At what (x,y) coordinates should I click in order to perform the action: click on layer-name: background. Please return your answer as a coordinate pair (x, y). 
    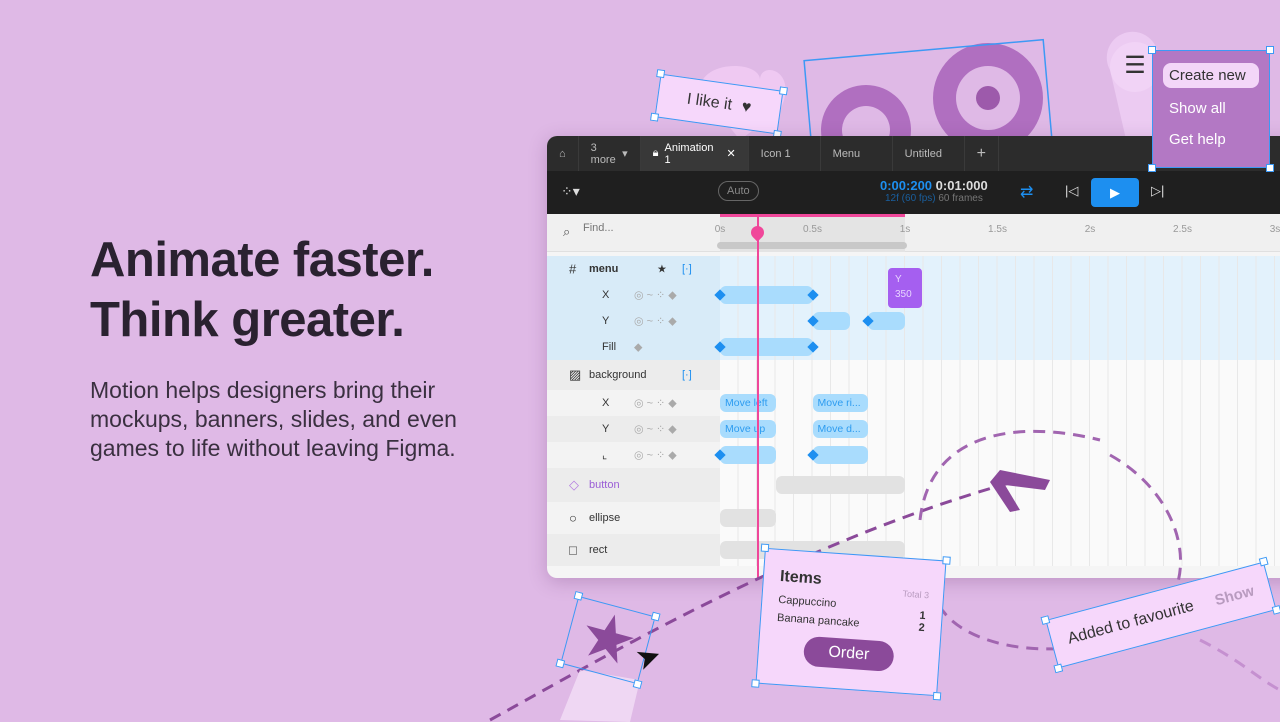
    Looking at the image, I should click on (618, 375).